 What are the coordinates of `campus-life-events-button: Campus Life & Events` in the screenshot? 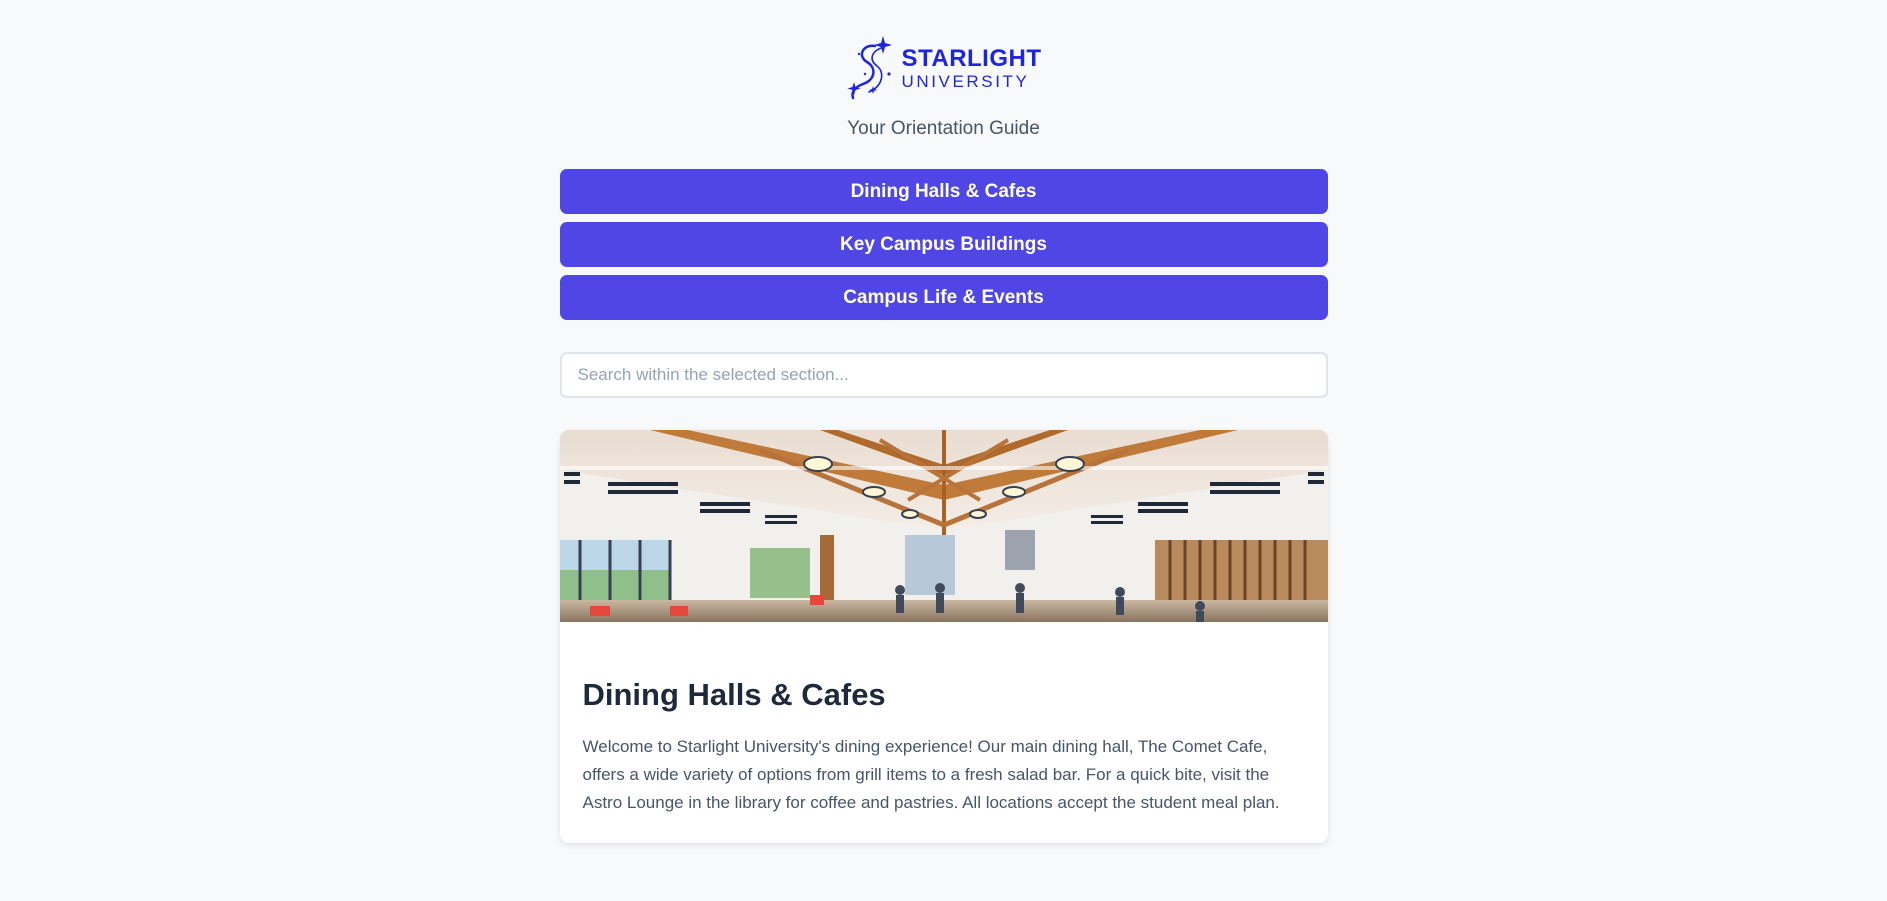 It's located at (943, 297).